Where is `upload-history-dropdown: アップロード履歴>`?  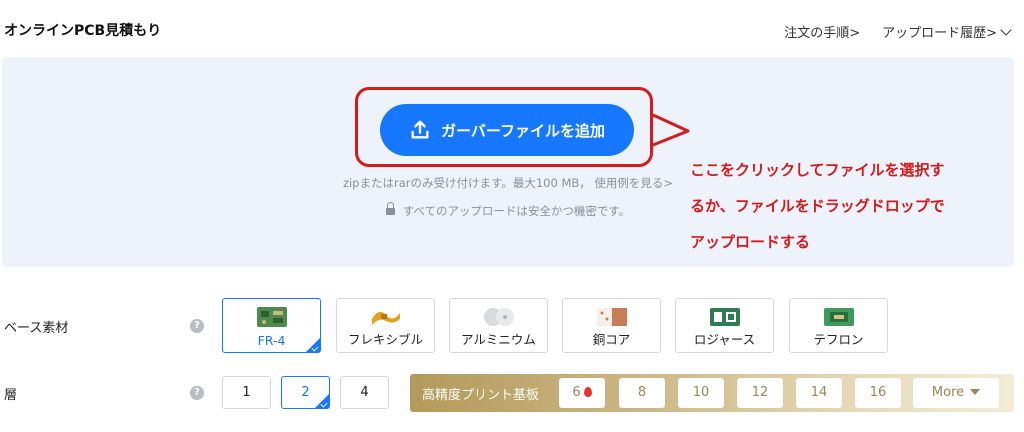 upload-history-dropdown: アップロード履歴> is located at coordinates (947, 31).